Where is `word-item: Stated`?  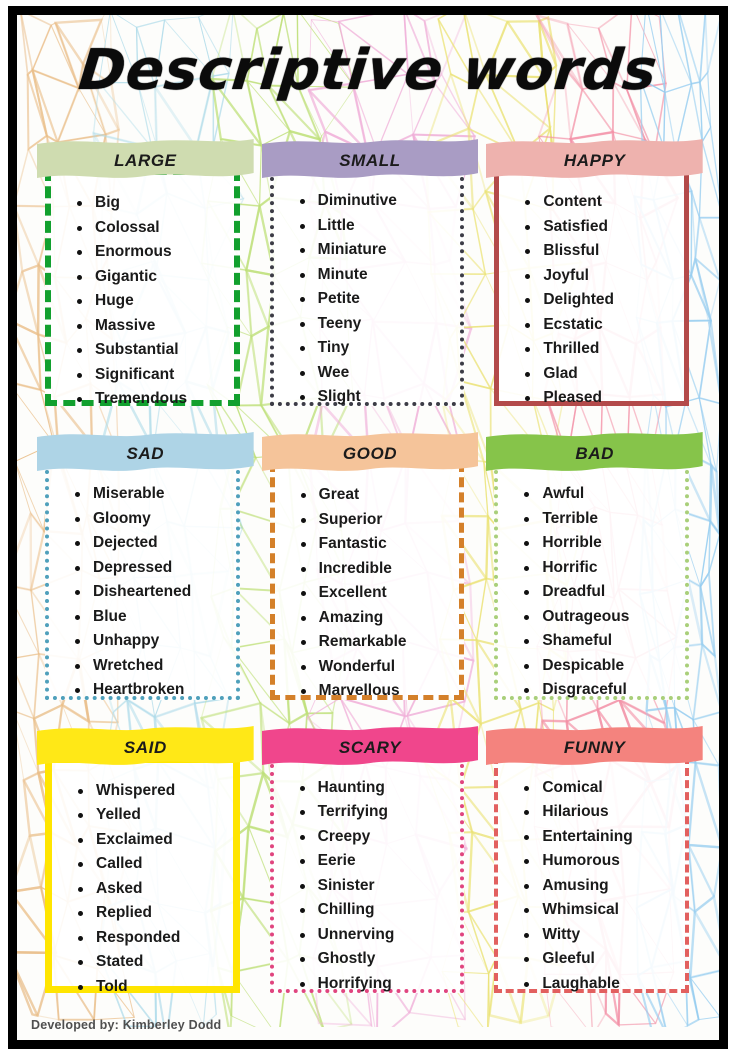 word-item: Stated is located at coordinates (151, 962).